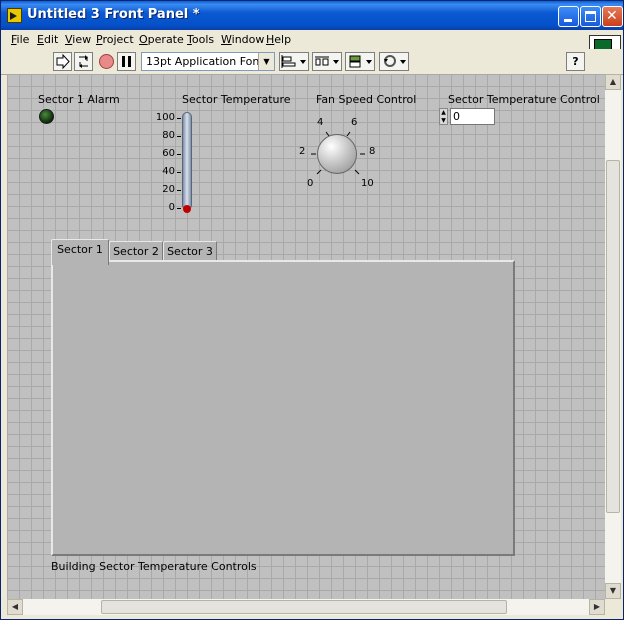 The height and width of the screenshot is (620, 624). I want to click on scroll-right-arrow-icon: ▶, so click(597, 607).